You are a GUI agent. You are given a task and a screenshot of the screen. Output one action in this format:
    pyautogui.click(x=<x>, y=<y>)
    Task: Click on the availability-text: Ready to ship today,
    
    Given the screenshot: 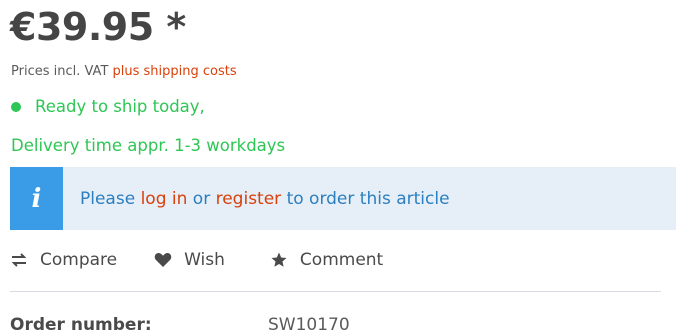 What is the action you would take?
    pyautogui.click(x=120, y=106)
    